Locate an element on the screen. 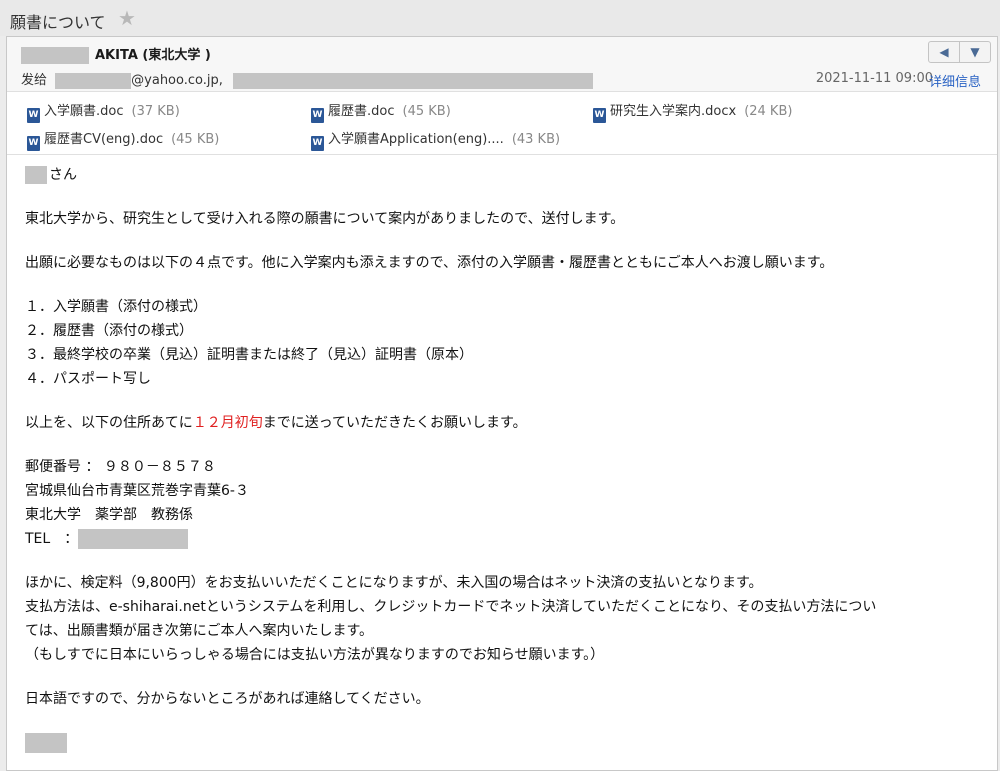 This screenshot has height=771, width=1000. to-address: @yahoo.co.jp, is located at coordinates (177, 80).